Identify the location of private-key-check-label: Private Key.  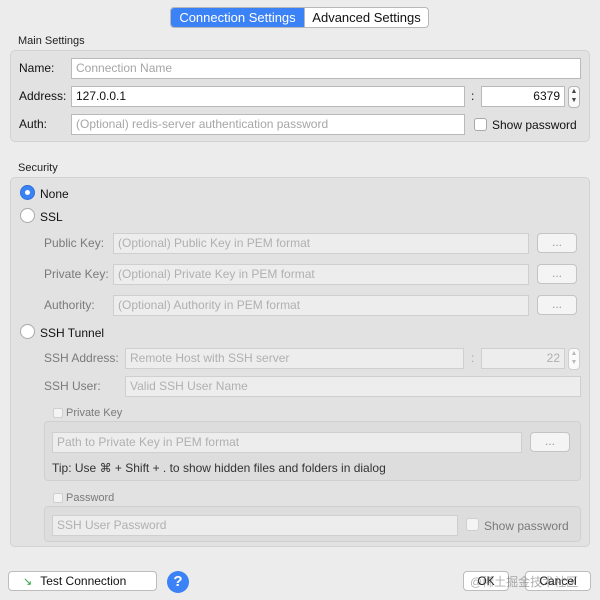
(94, 413).